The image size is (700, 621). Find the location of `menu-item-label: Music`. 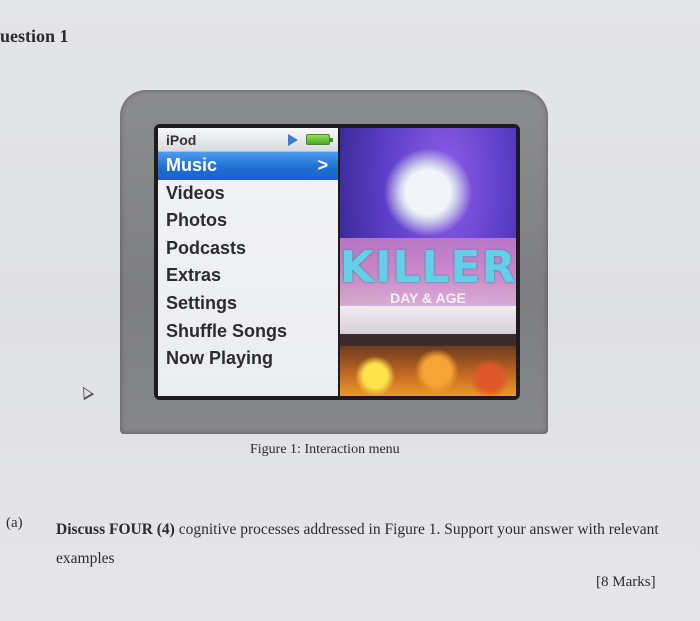

menu-item-label: Music is located at coordinates (192, 165).